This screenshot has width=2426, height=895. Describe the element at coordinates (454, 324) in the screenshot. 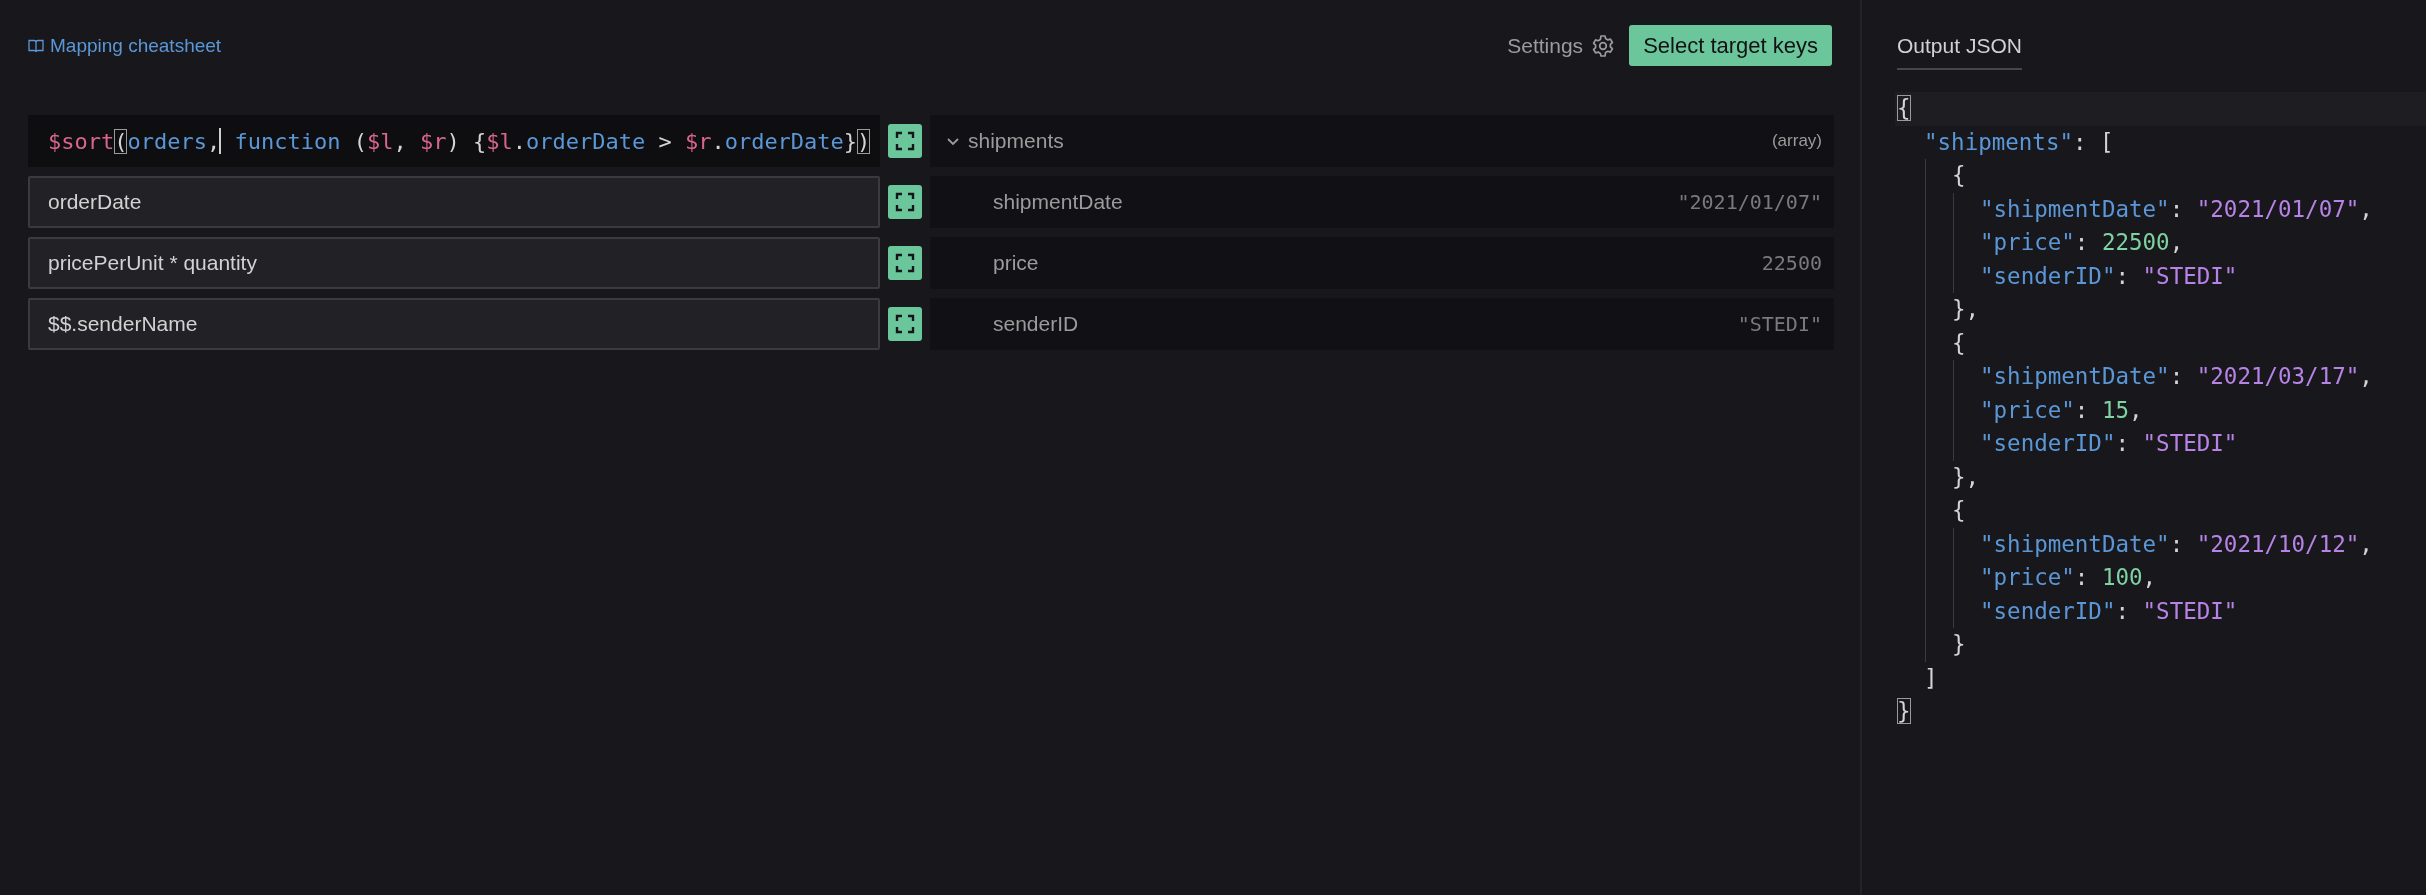

I see `expression-field: $$.senderName` at that location.